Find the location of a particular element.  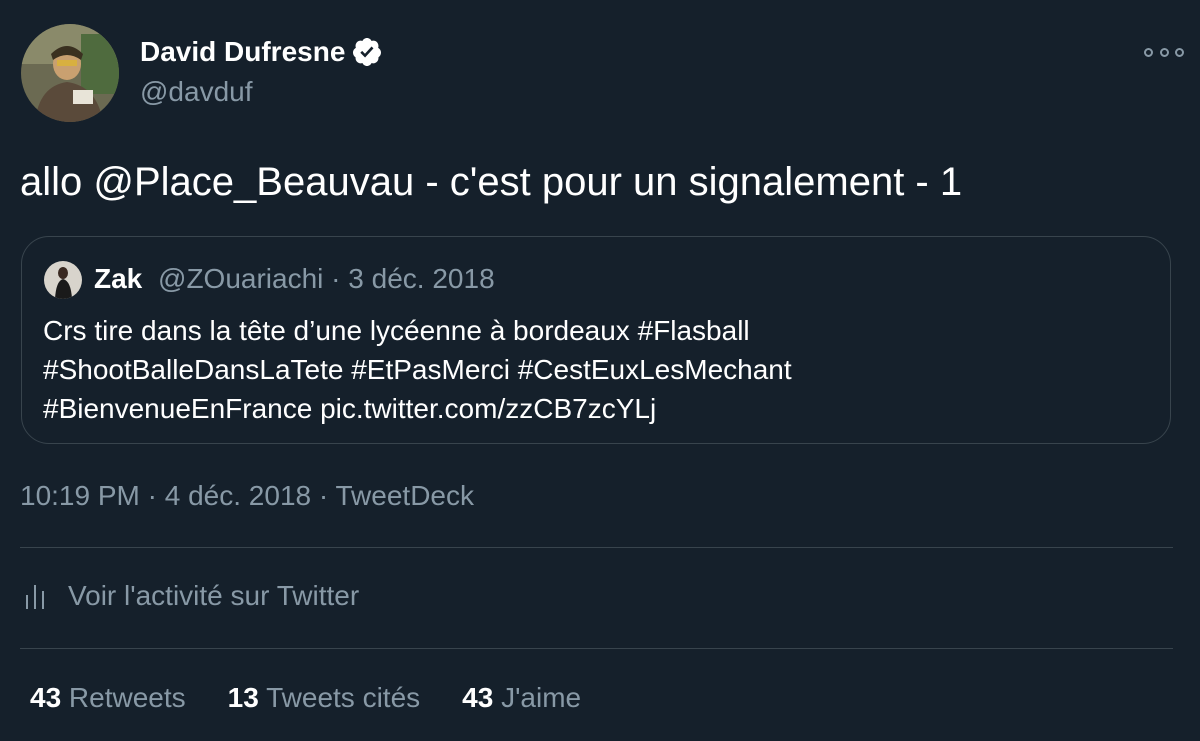

retweets-count: 43 is located at coordinates (46, 697).